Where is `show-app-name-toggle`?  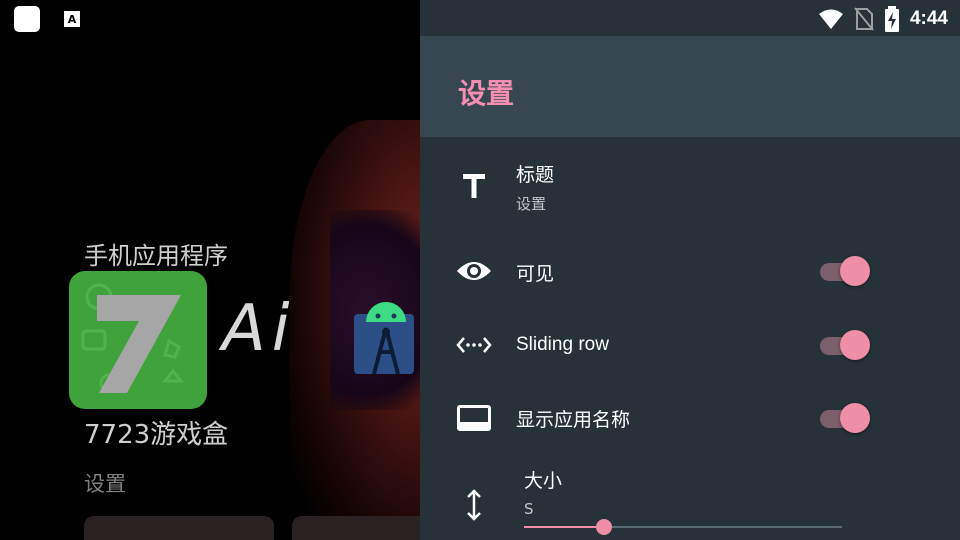
show-app-name-toggle is located at coordinates (846, 418).